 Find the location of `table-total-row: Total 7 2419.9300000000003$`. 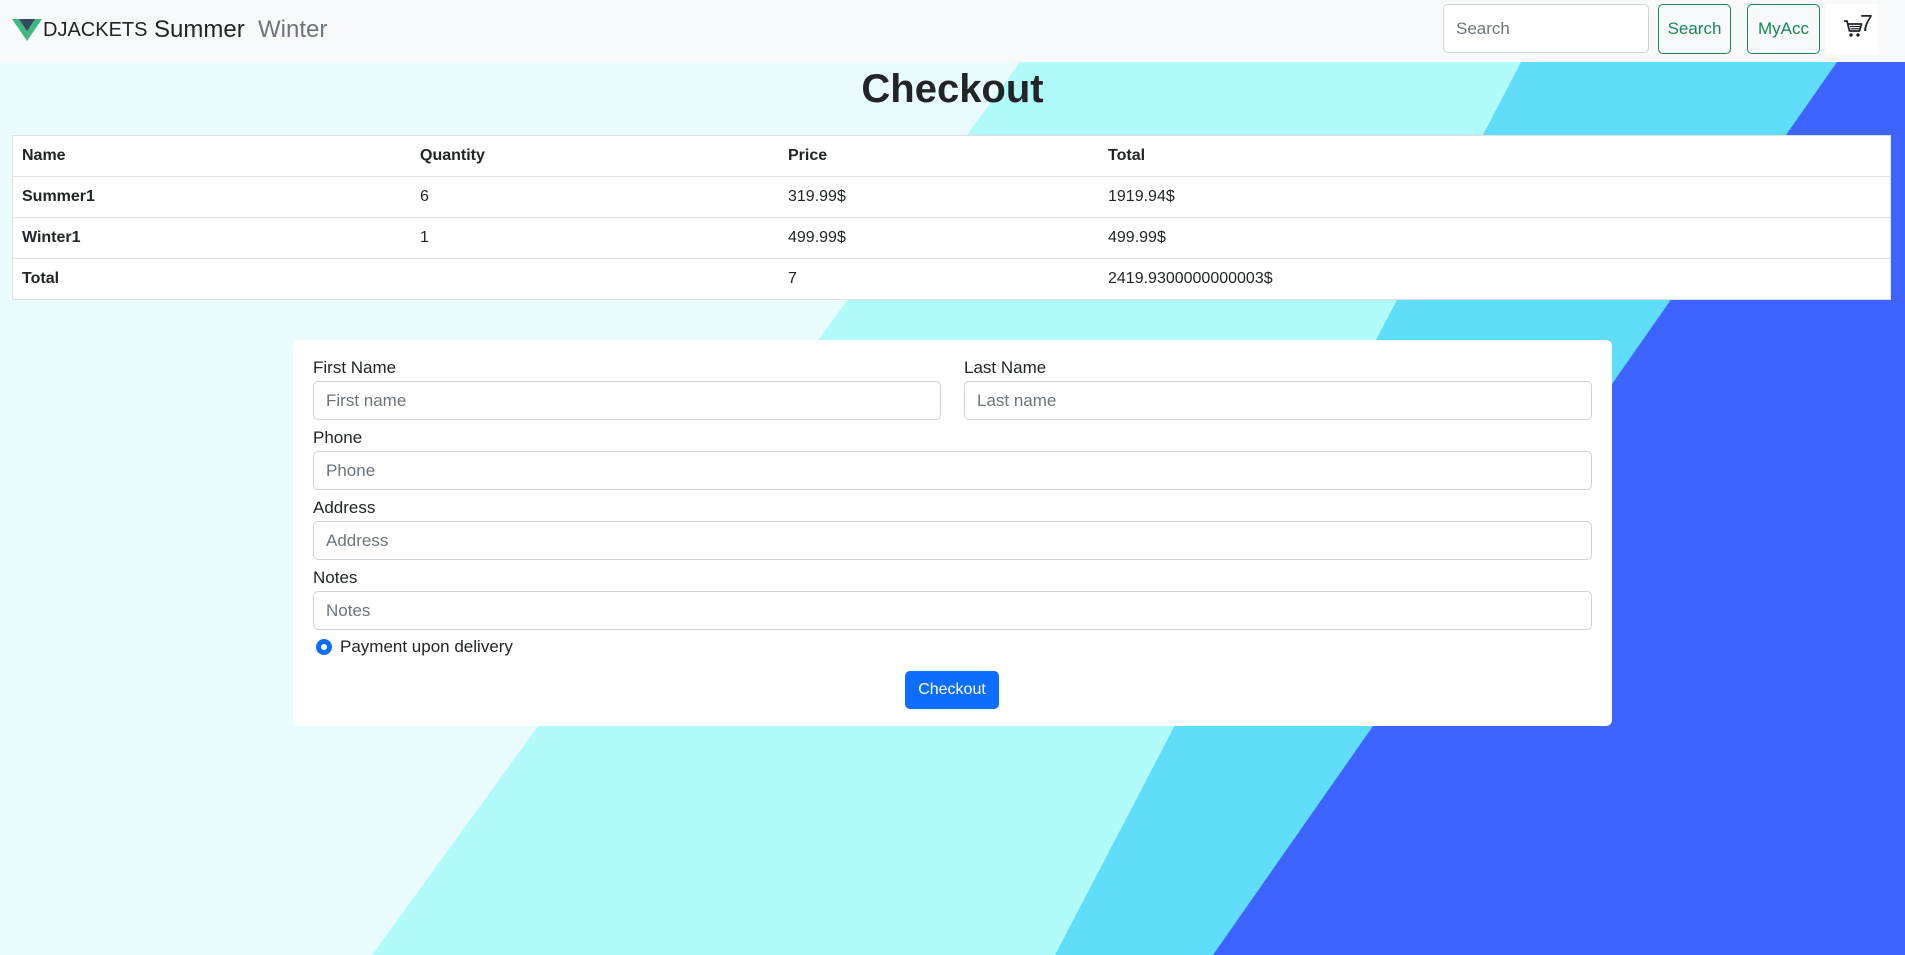

table-total-row: Total 7 2419.9300000000003$ is located at coordinates (951, 279).